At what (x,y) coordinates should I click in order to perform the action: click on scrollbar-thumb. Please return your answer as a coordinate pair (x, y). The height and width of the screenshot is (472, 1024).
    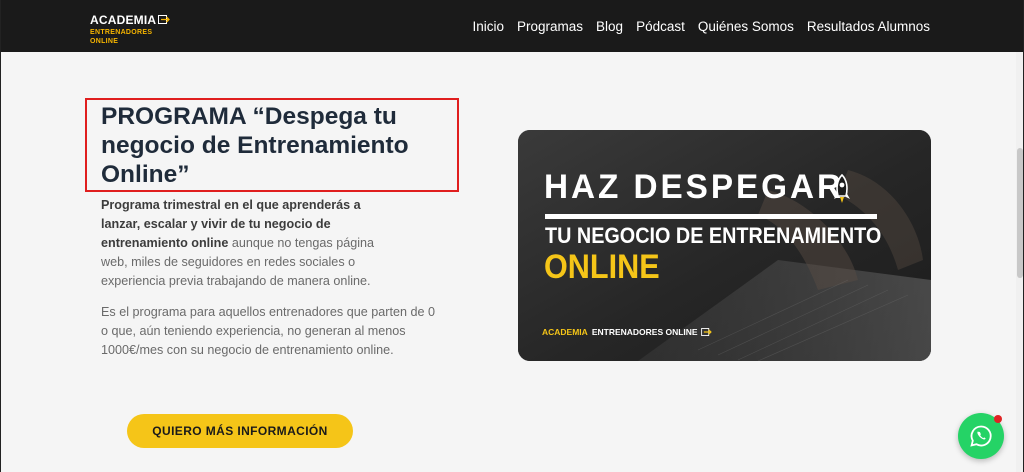
    Looking at the image, I should click on (1020, 213).